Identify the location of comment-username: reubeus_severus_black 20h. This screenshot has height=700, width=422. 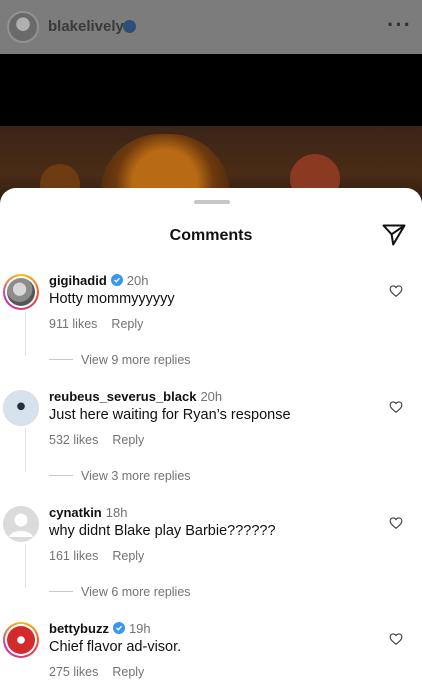
(135, 396).